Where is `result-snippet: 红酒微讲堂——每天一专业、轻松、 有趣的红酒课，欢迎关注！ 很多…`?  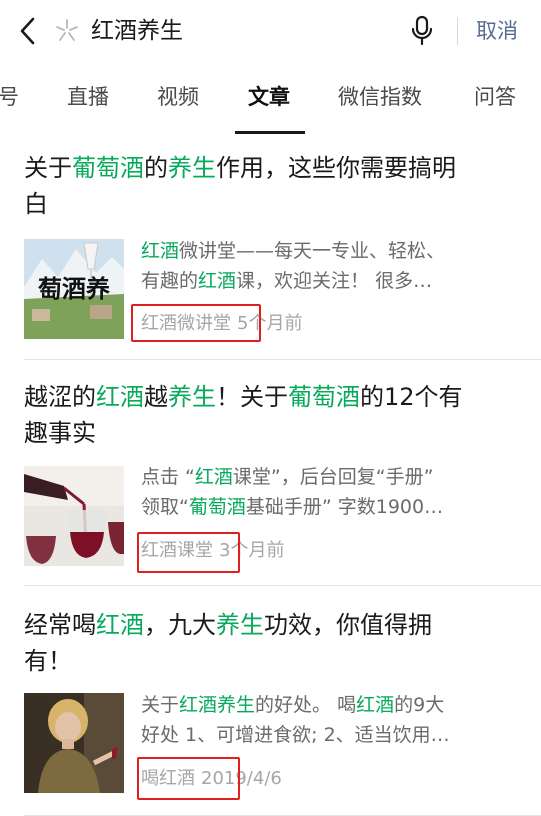 result-snippet: 红酒微讲堂——每天一专业、轻松、 有趣的红酒课，欢迎关注！ 很多… is located at coordinates (331, 266).